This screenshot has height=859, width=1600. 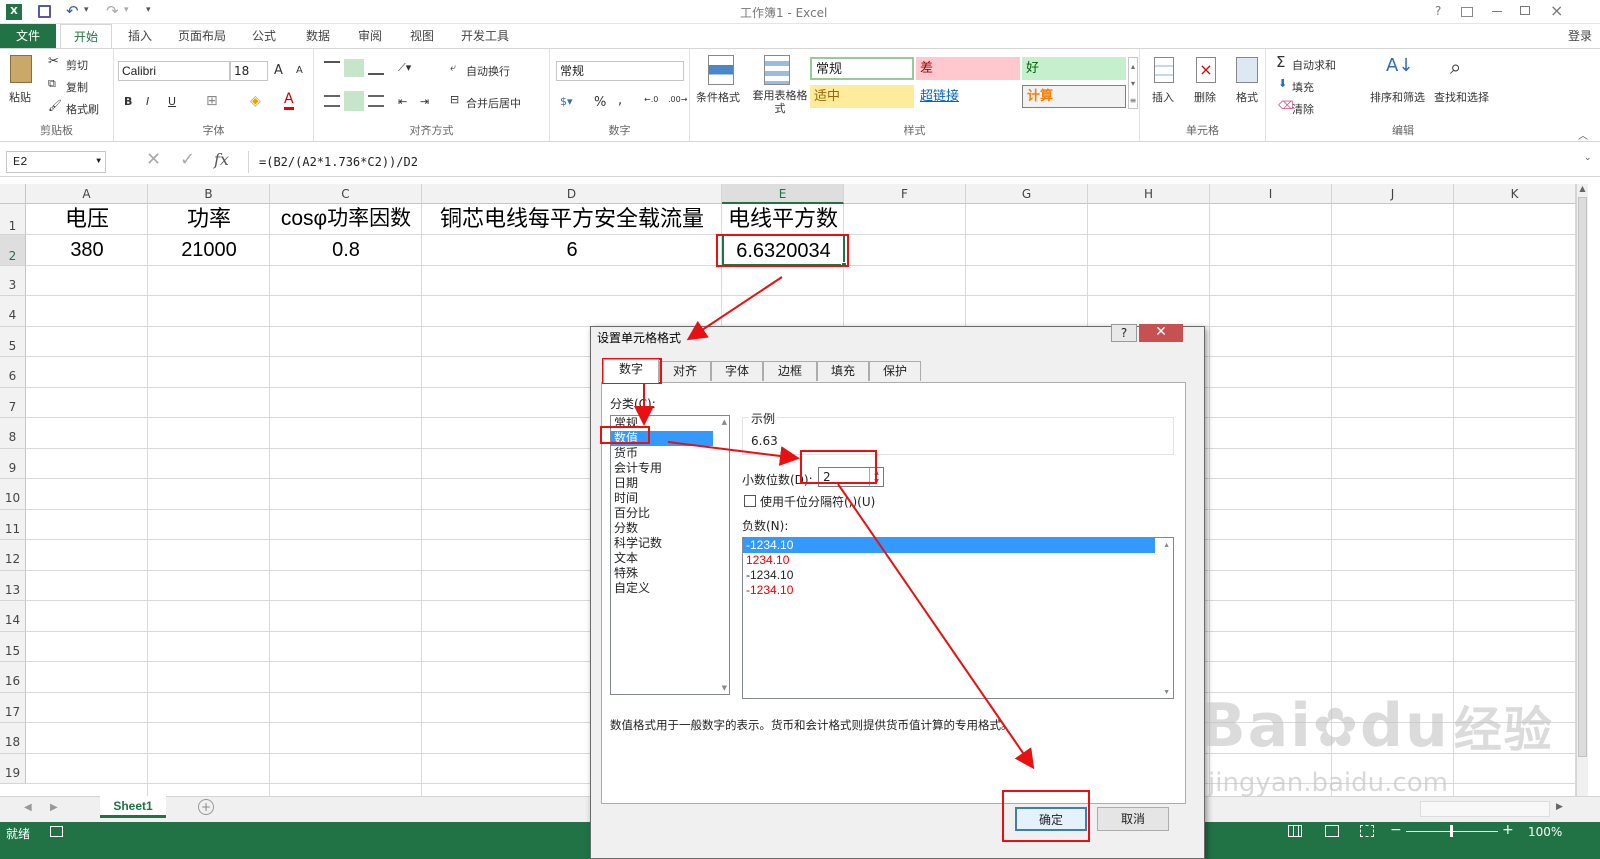 What do you see at coordinates (13, 647) in the screenshot?
I see `row-header-15: 15` at bounding box center [13, 647].